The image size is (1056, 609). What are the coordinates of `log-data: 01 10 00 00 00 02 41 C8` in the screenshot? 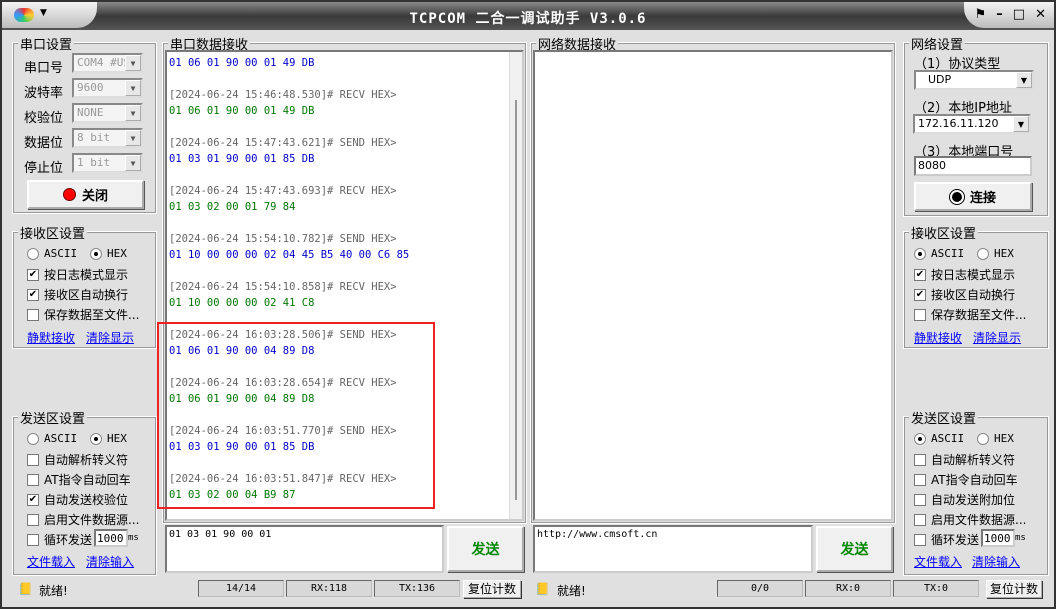 It's located at (242, 303).